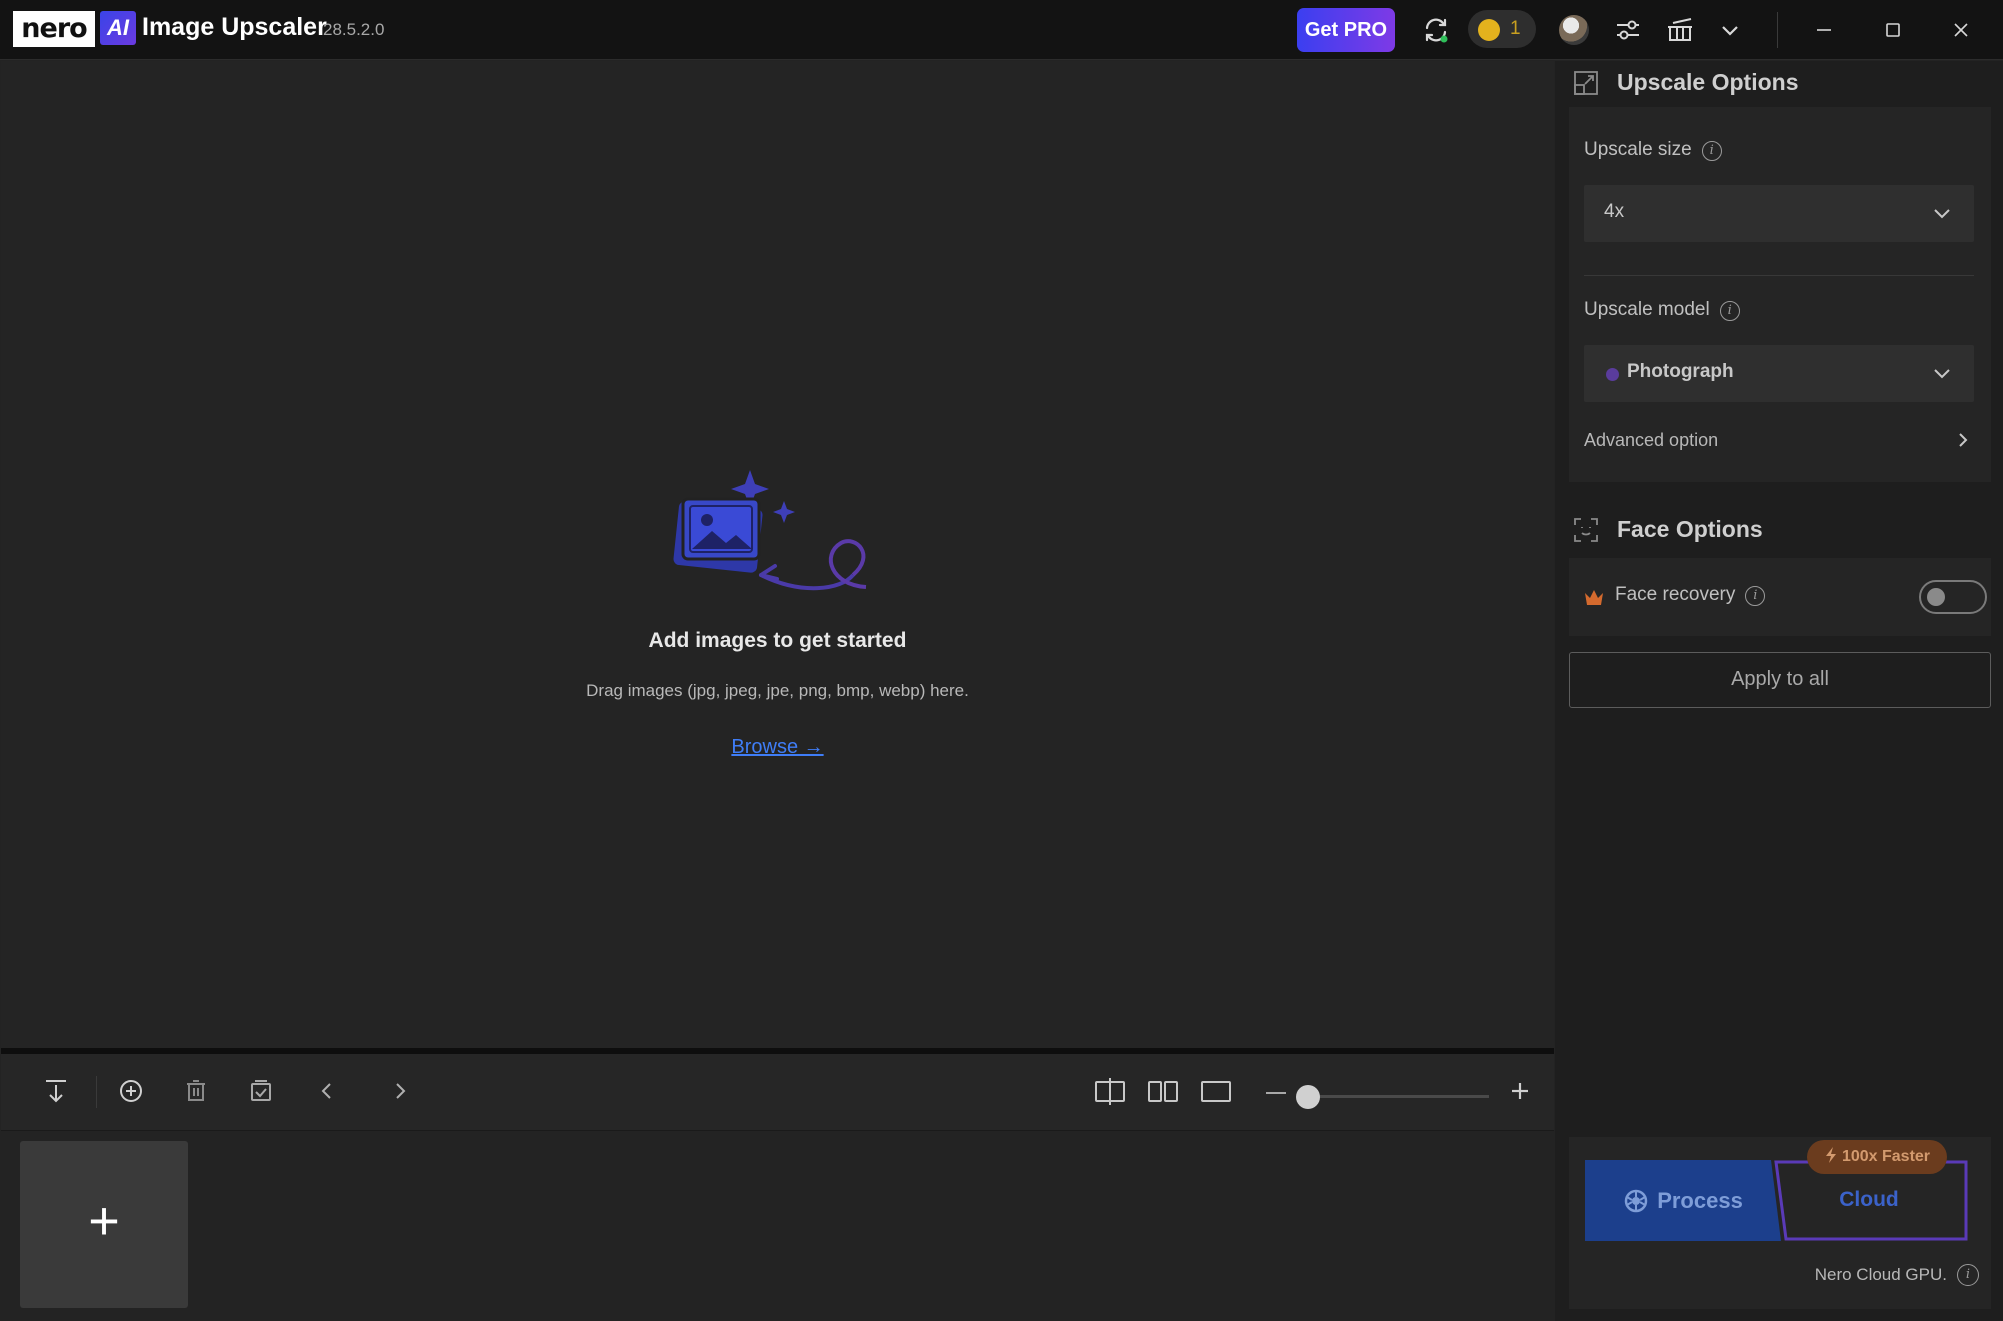  I want to click on nero-logo: nero, so click(54, 29).